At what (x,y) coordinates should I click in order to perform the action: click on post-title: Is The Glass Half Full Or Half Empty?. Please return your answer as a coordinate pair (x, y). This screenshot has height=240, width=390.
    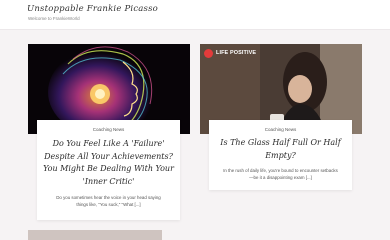
    Looking at the image, I should click on (280, 149).